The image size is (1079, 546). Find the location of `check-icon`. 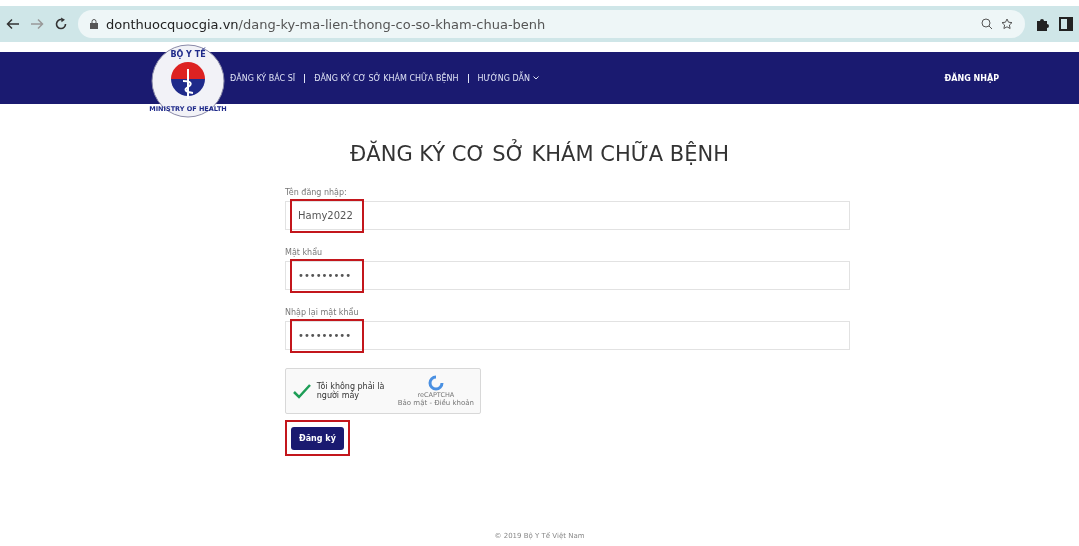

check-icon is located at coordinates (301, 391).